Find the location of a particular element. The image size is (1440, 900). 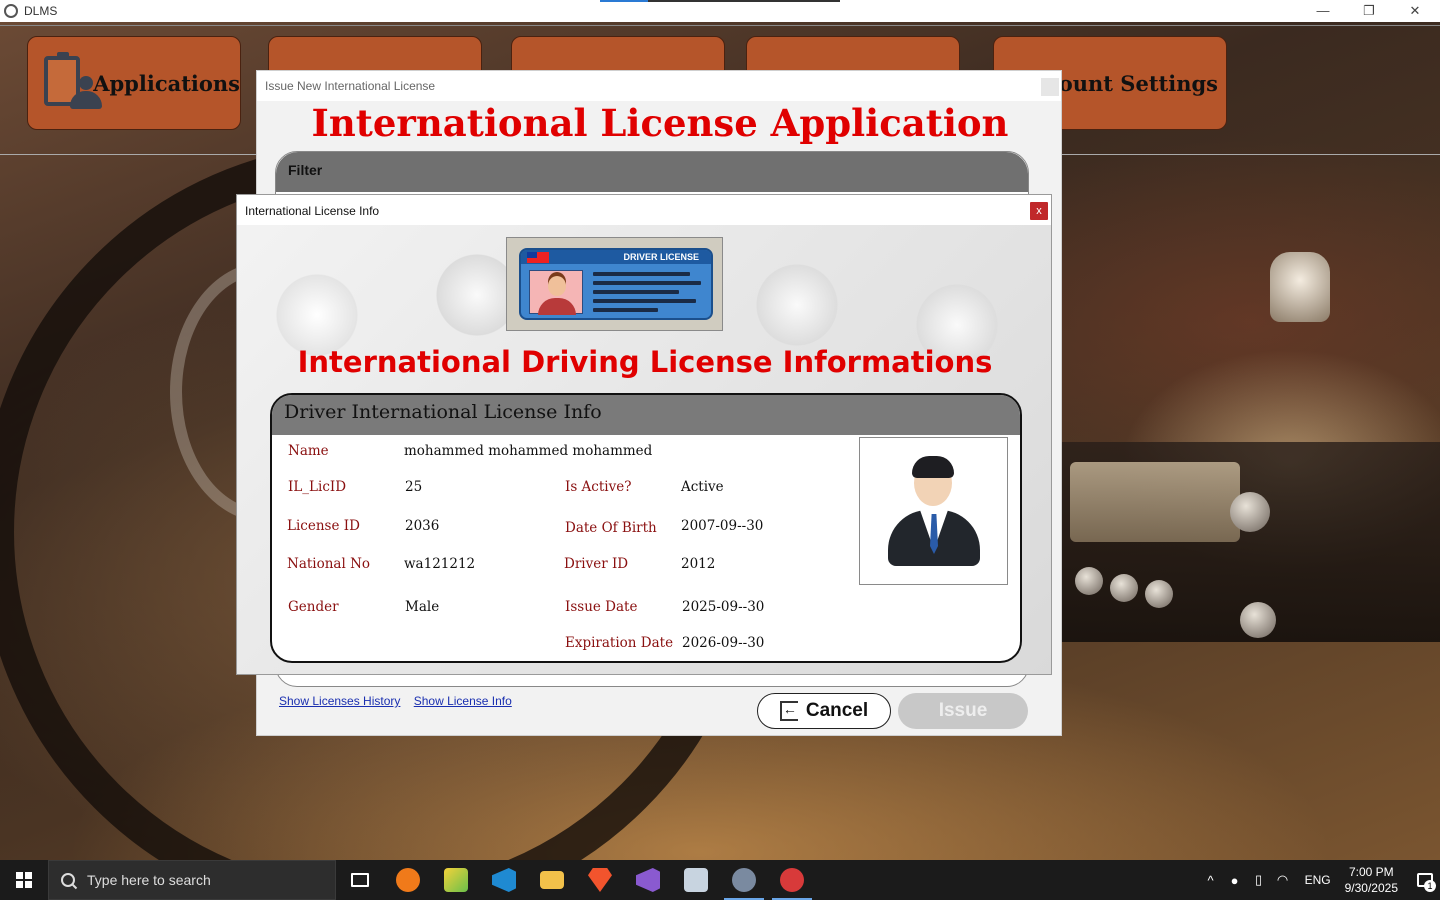

close-button: ✕ is located at coordinates (1415, 11).